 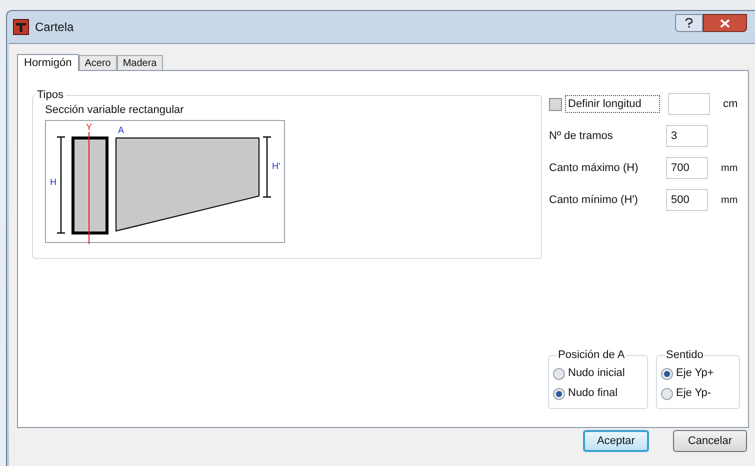 What do you see at coordinates (687, 168) in the screenshot?
I see `input-field: 700` at bounding box center [687, 168].